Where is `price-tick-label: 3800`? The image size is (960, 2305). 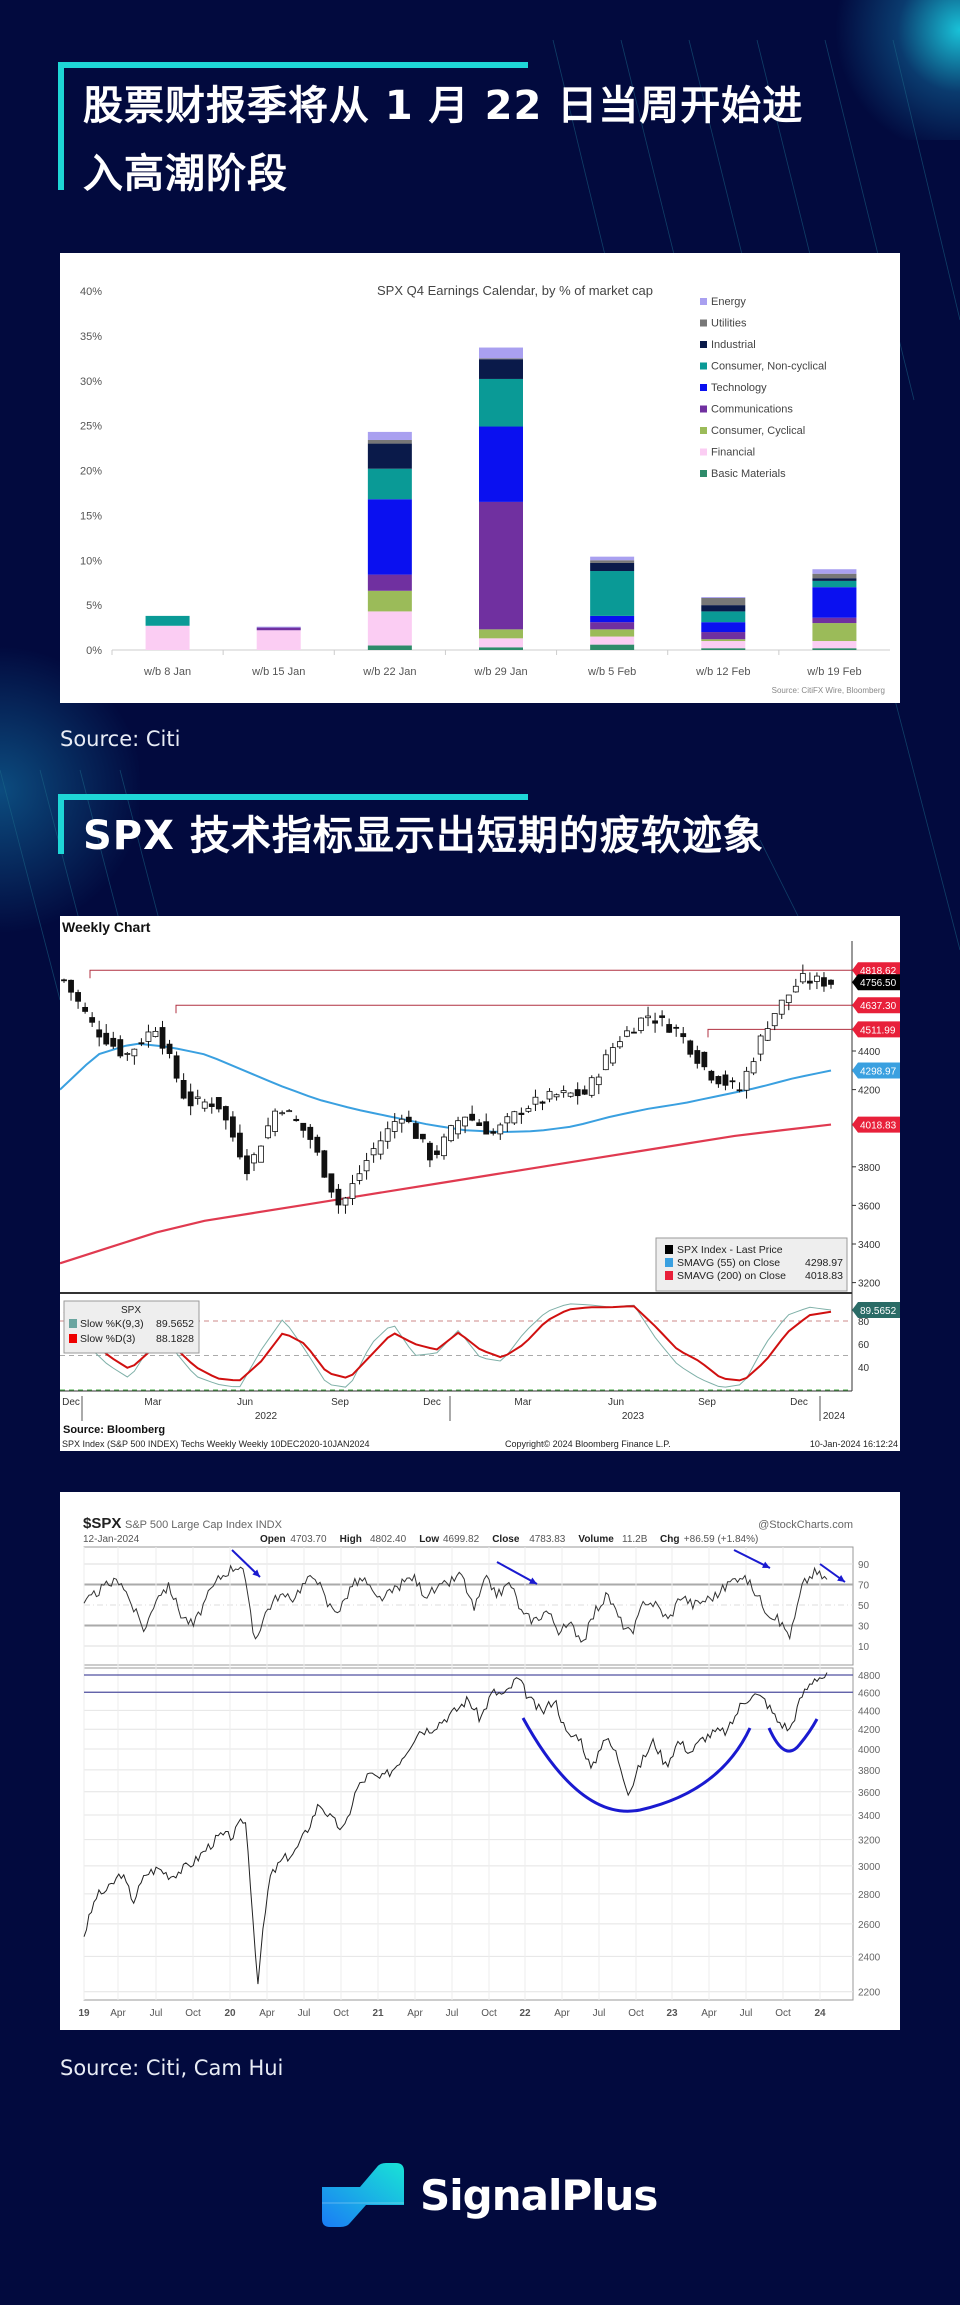 price-tick-label: 3800 is located at coordinates (869, 1771).